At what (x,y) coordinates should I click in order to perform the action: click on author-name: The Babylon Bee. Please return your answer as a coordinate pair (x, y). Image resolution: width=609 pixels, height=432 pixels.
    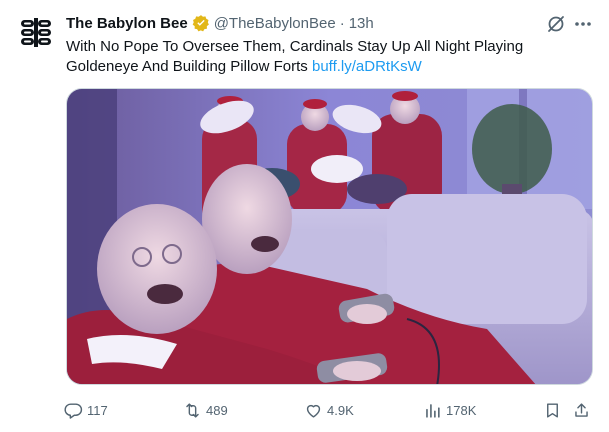
    Looking at the image, I should click on (127, 23).